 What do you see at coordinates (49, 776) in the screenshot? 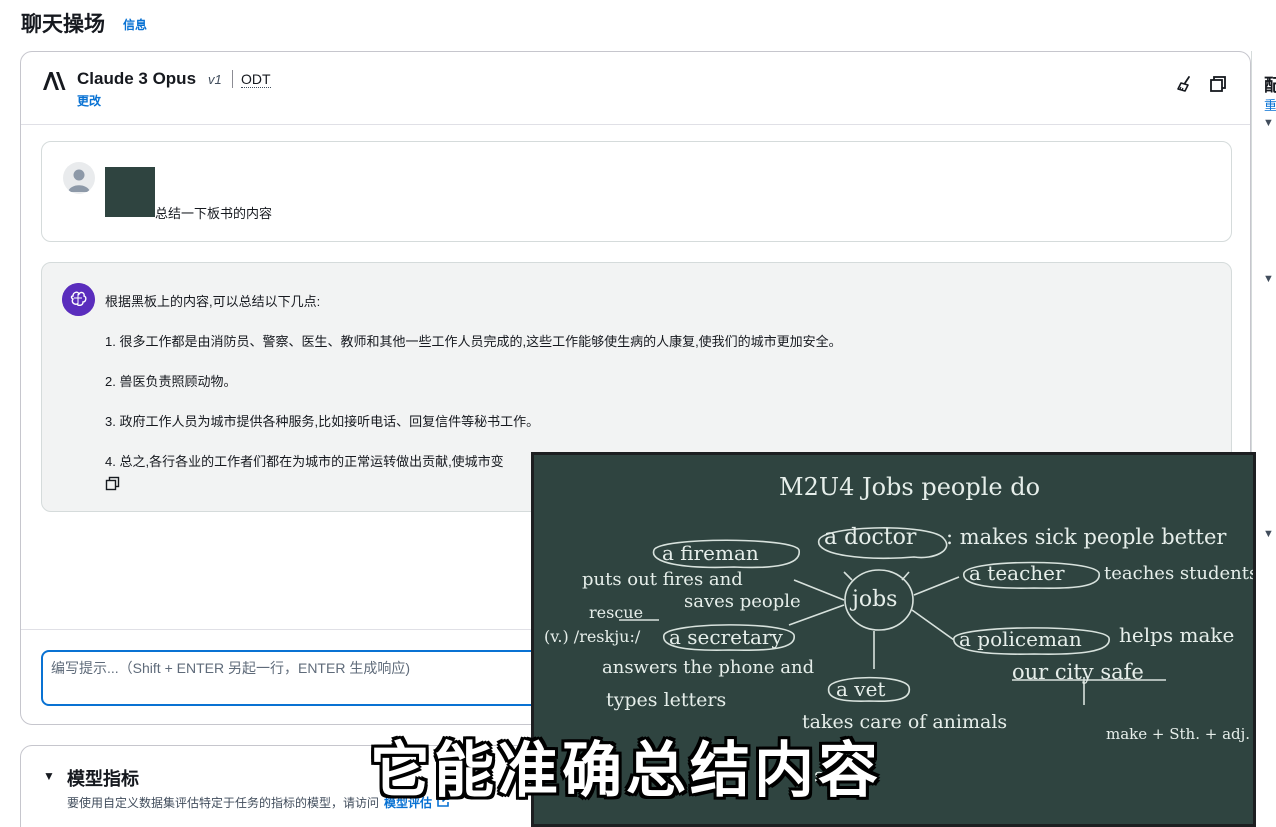
I see `collapse-caret-icon: ▼` at bounding box center [49, 776].